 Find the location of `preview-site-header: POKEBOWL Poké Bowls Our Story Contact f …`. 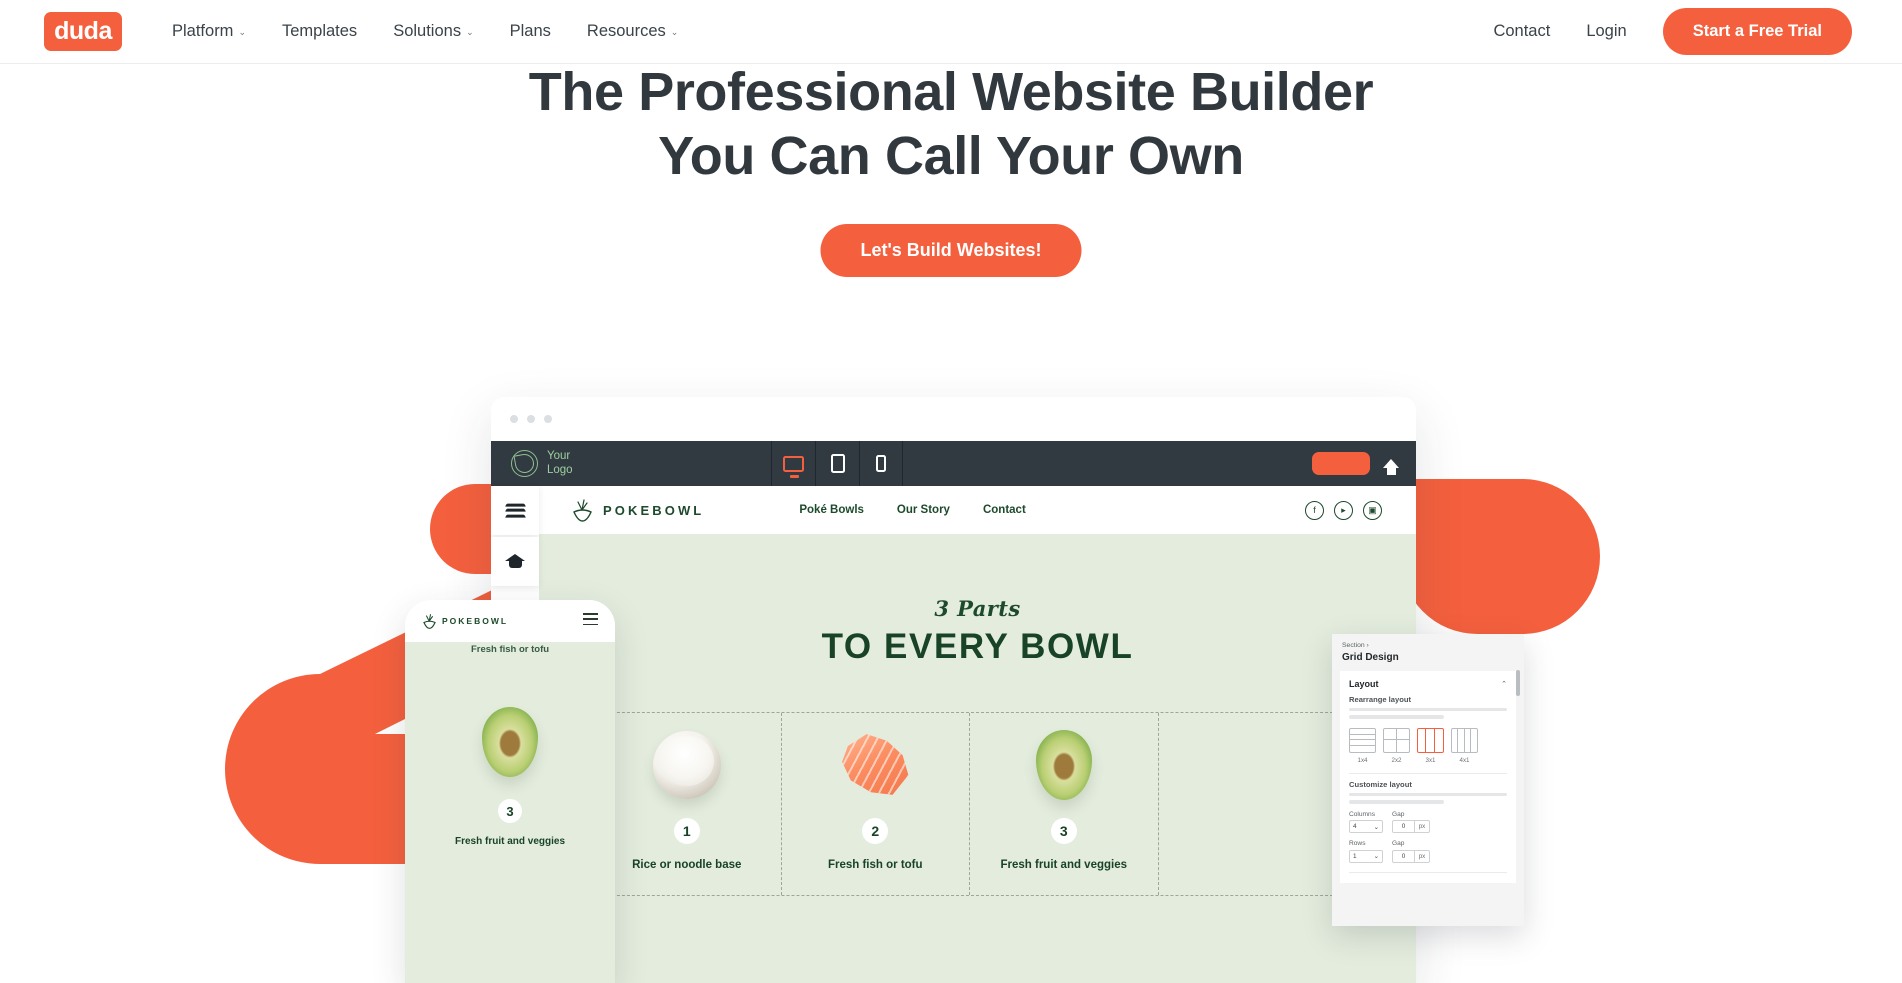

preview-site-header: POKEBOWL Poké Bowls Our Story Contact f … is located at coordinates (977, 510).